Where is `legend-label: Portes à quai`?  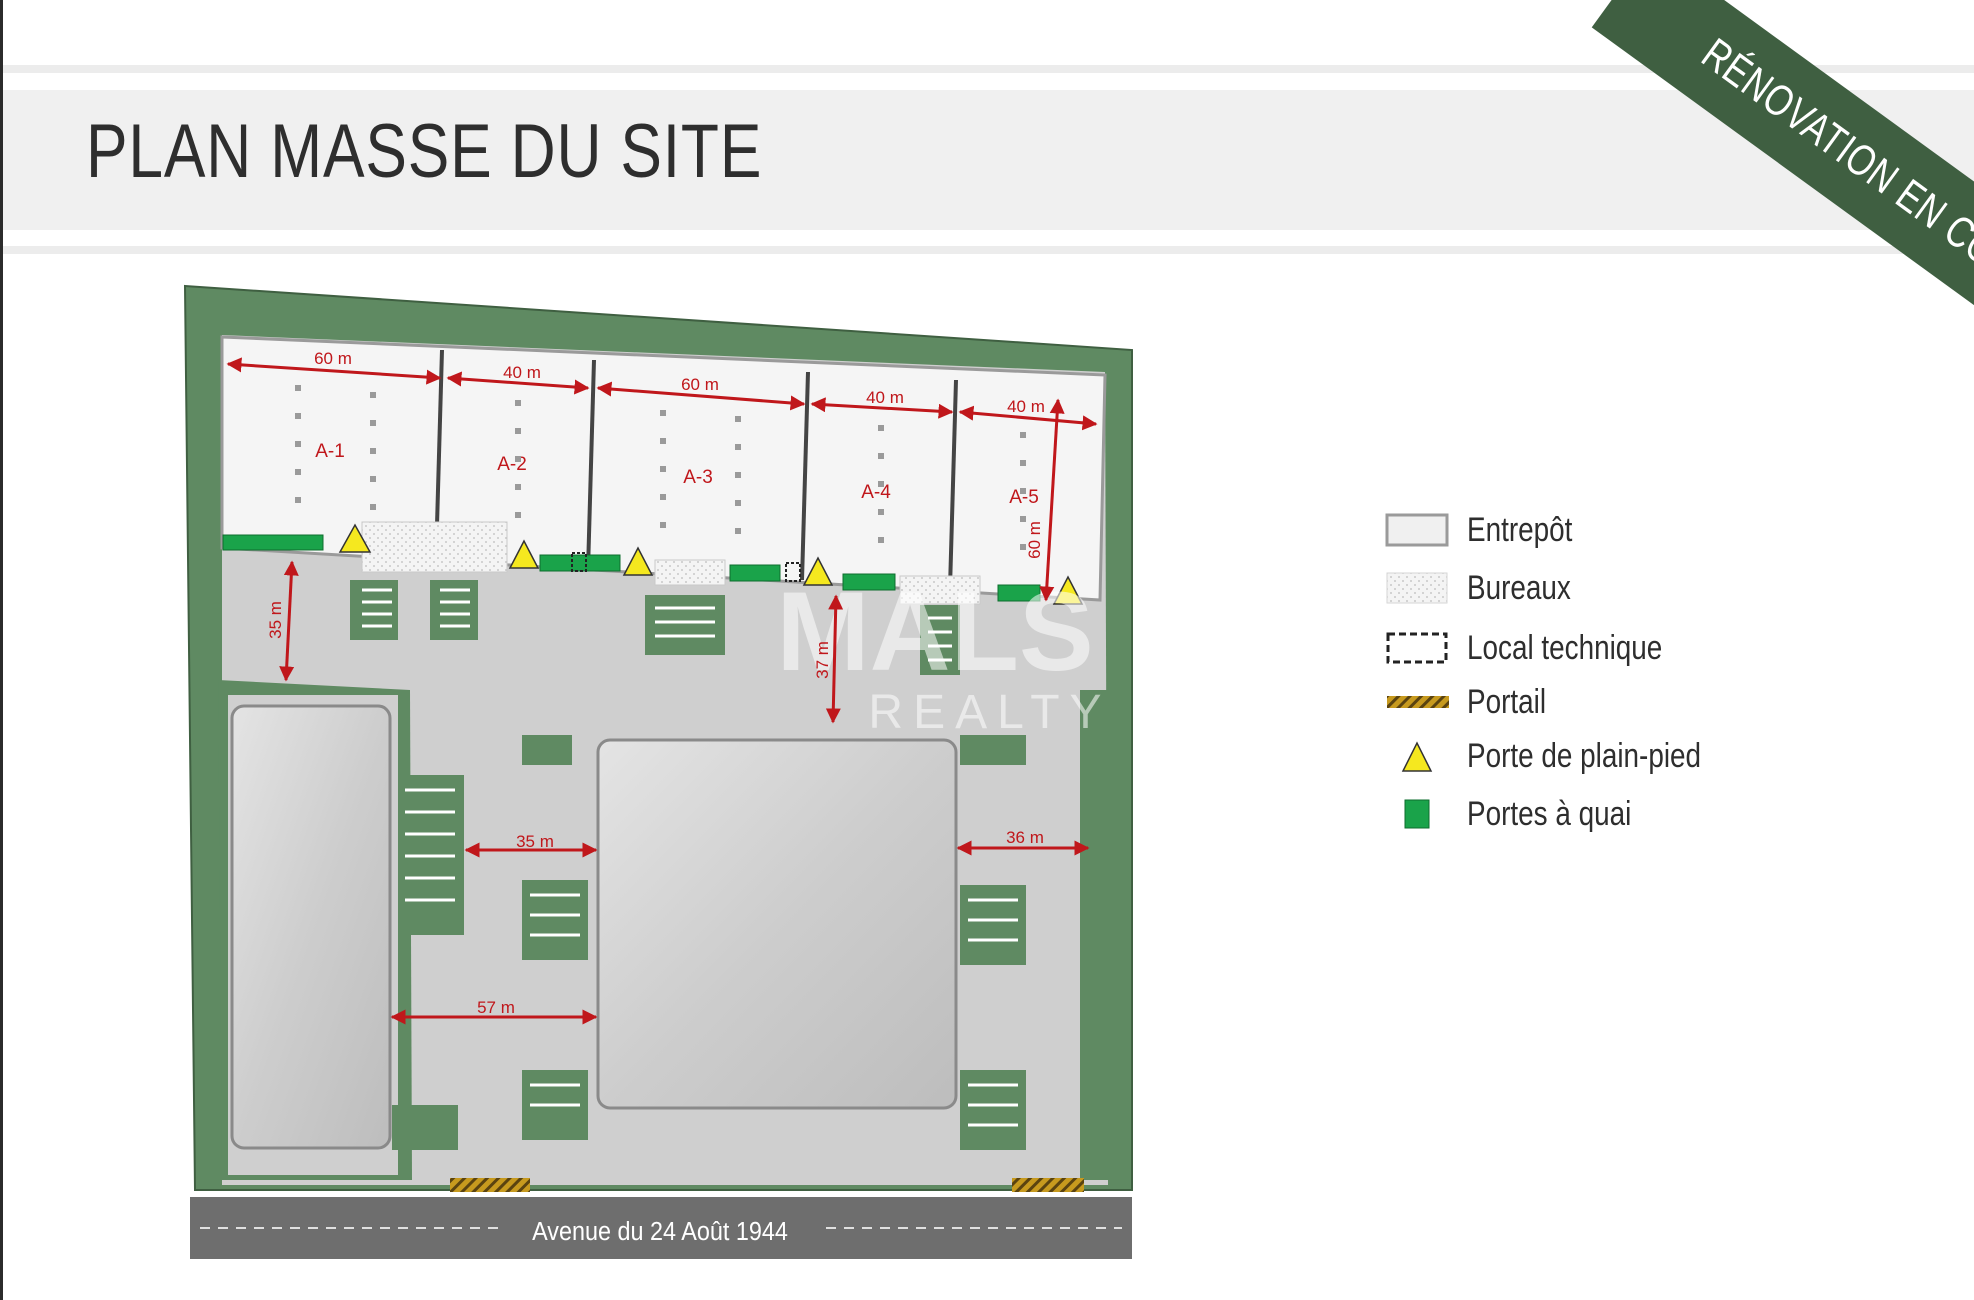
legend-label: Portes à quai is located at coordinates (1549, 813).